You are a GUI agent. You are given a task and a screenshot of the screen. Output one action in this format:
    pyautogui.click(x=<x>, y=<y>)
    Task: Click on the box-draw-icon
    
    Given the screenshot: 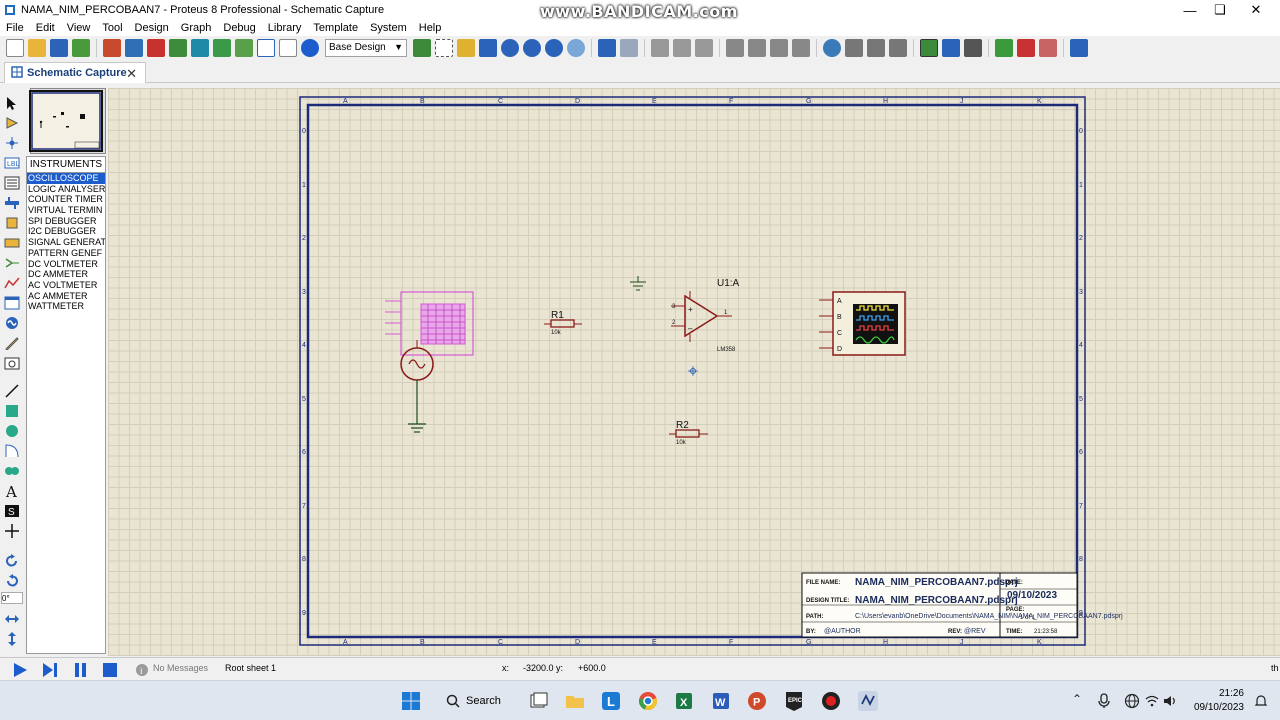 What is the action you would take?
    pyautogui.click(x=12, y=411)
    